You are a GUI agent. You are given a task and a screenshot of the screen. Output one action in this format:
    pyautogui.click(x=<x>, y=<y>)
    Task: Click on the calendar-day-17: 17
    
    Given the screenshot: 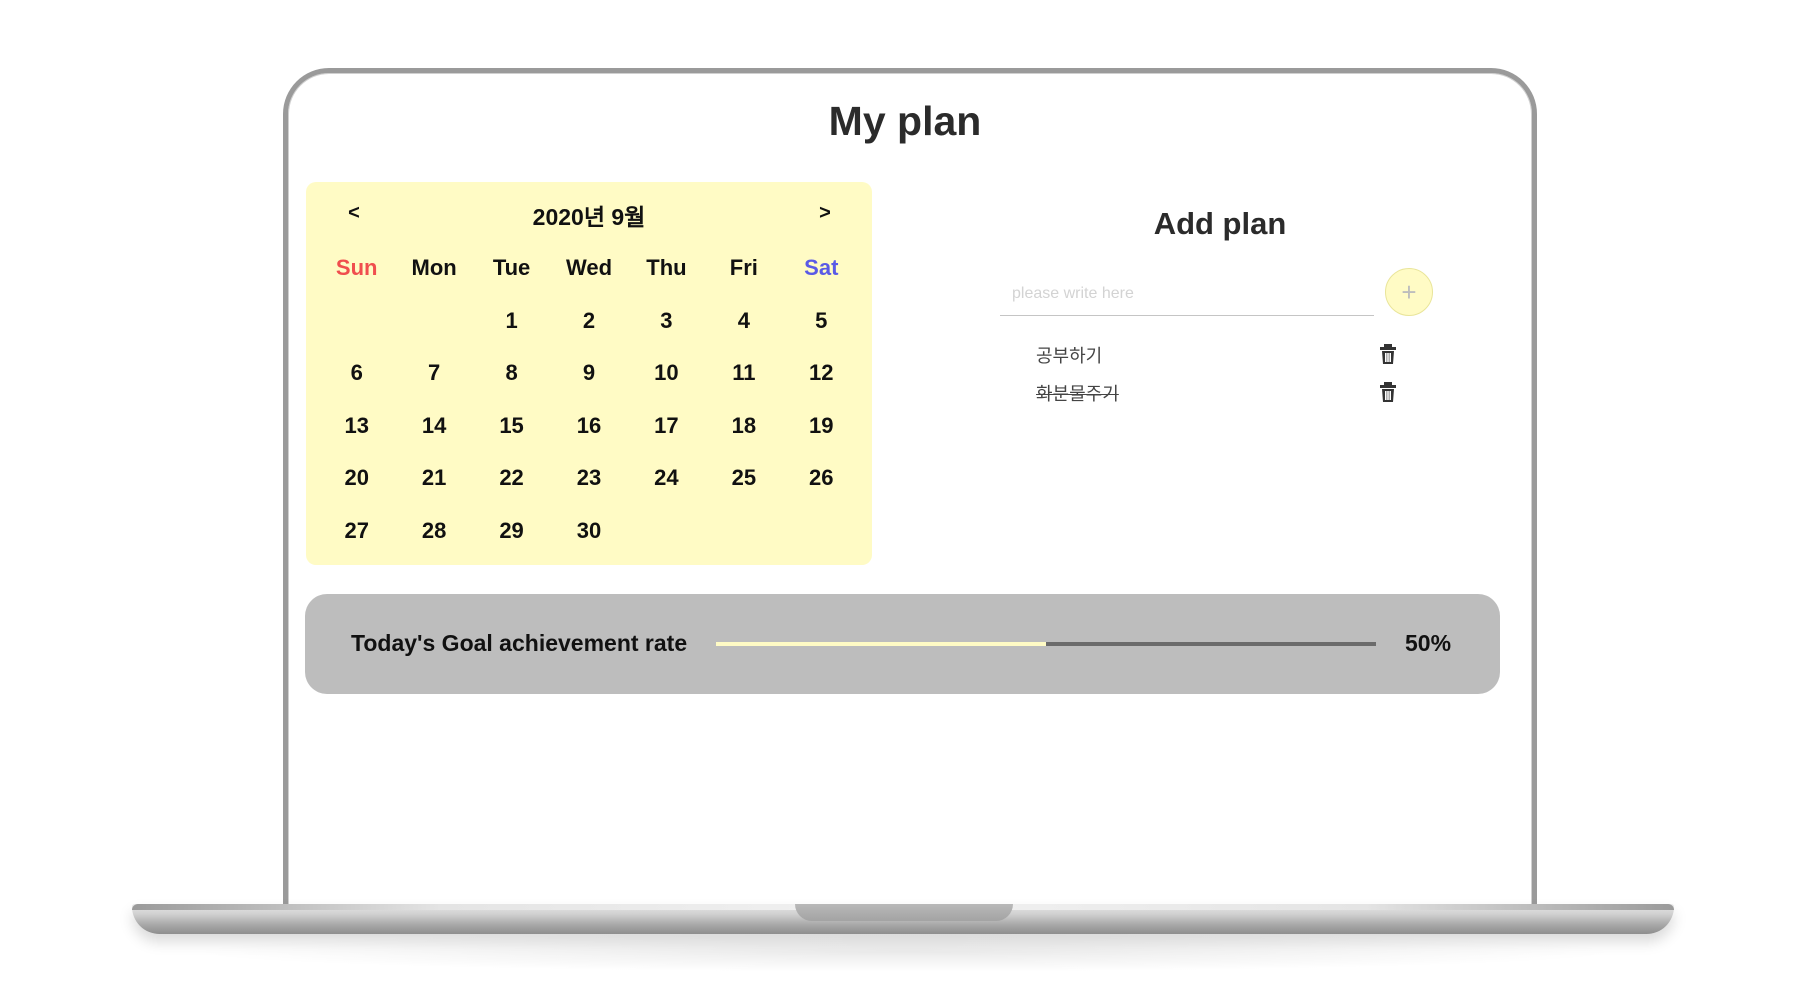 What is the action you would take?
    pyautogui.click(x=666, y=426)
    